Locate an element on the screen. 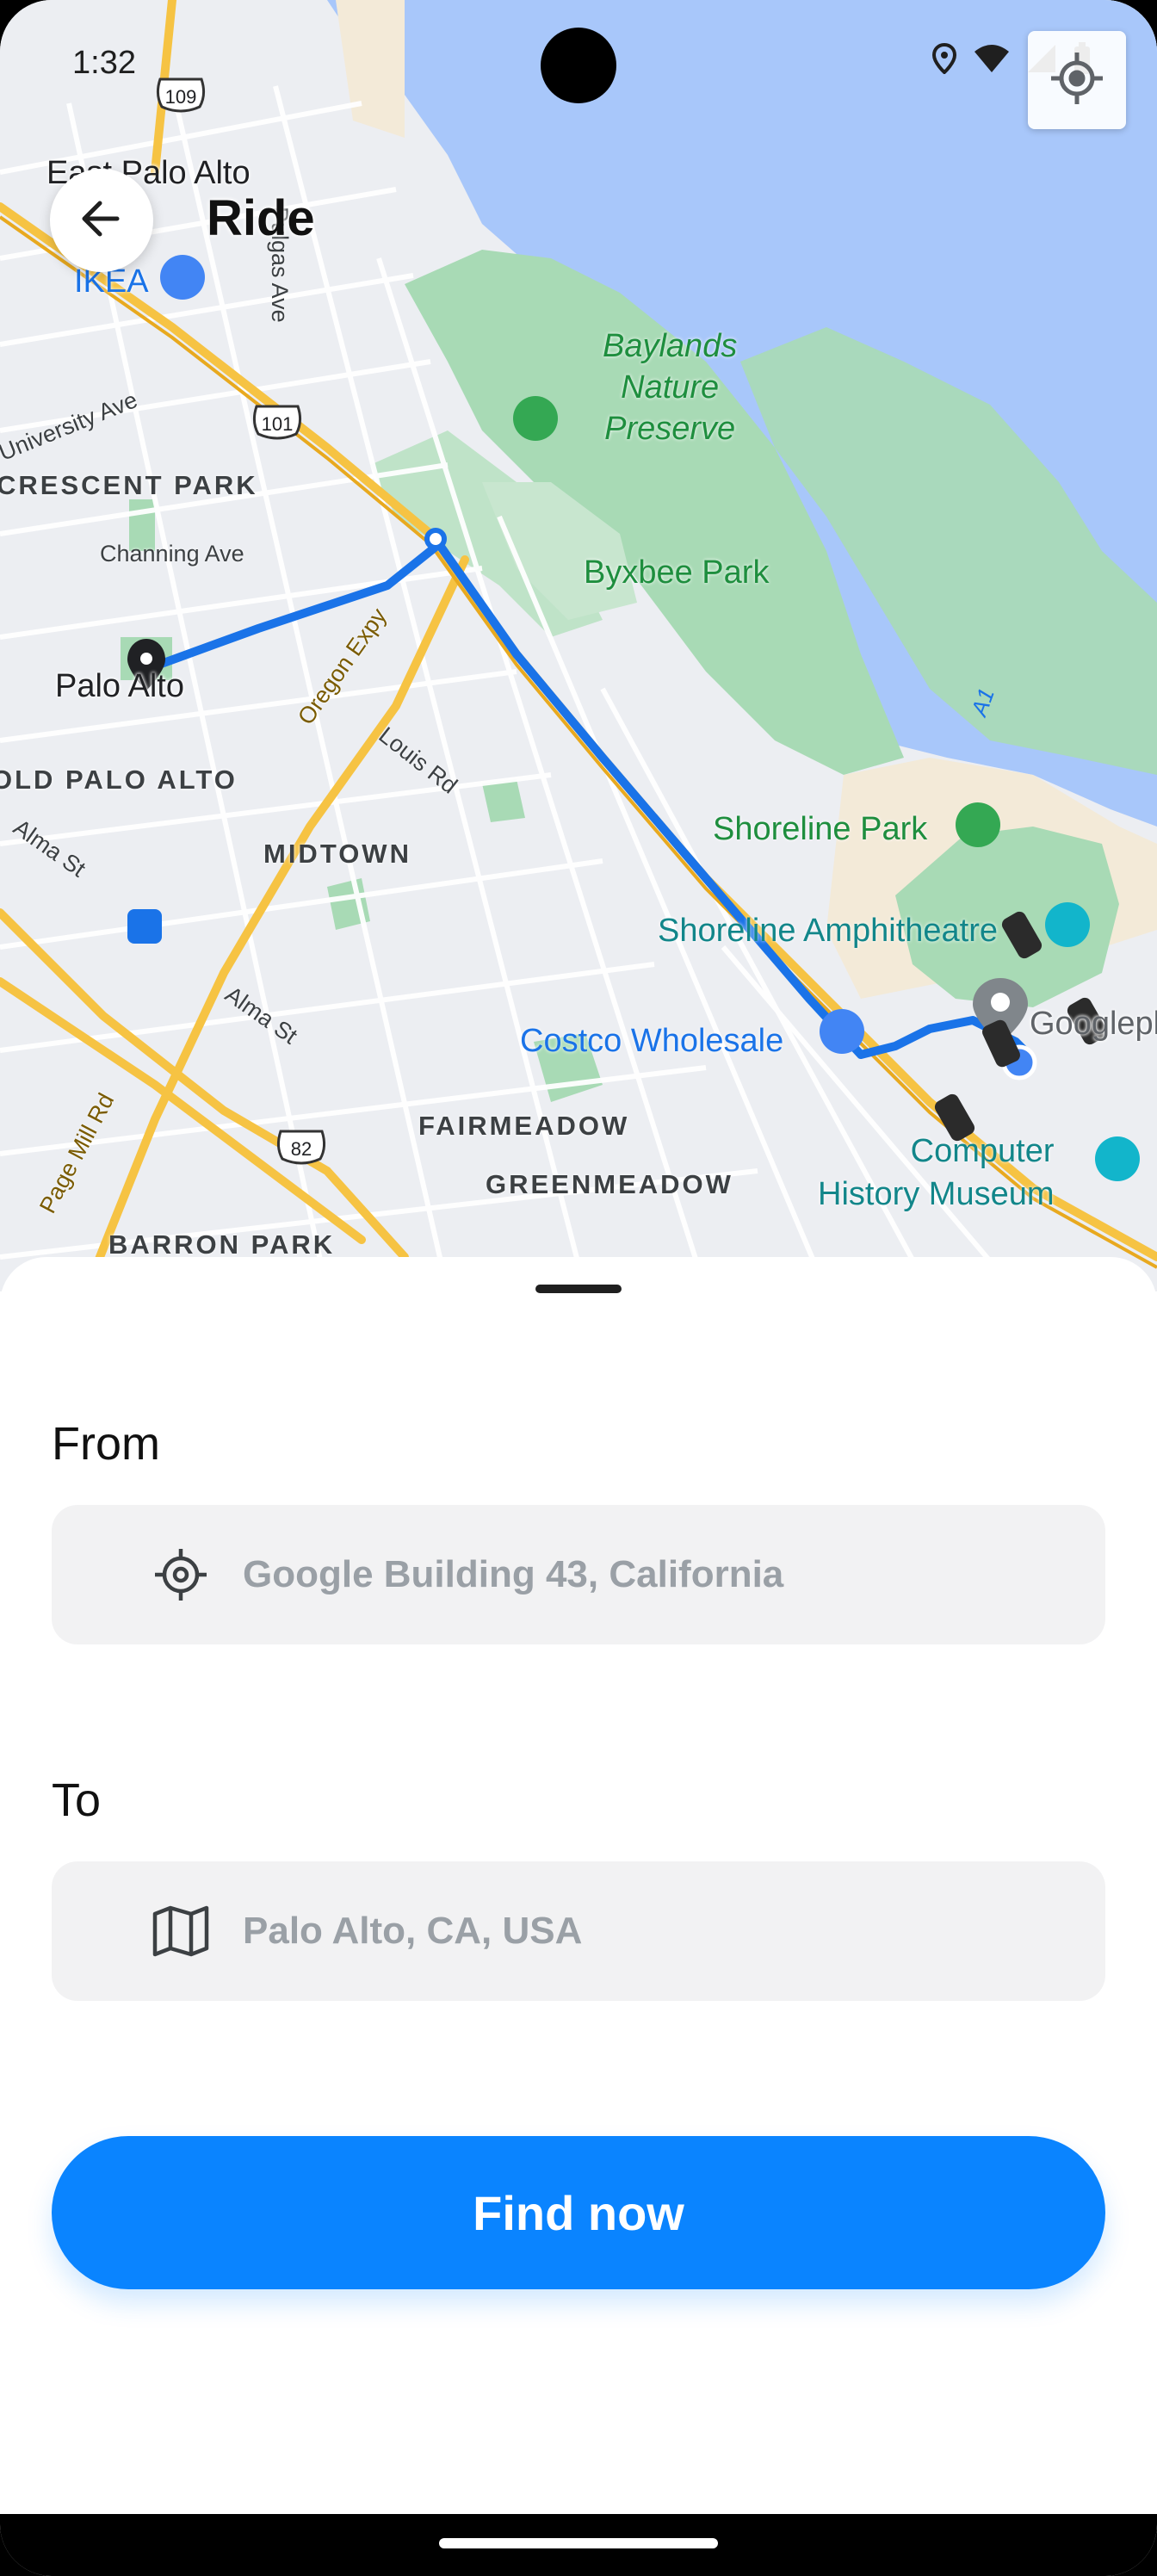 The height and width of the screenshot is (2576, 1157). page-title: Ride is located at coordinates (261, 218).